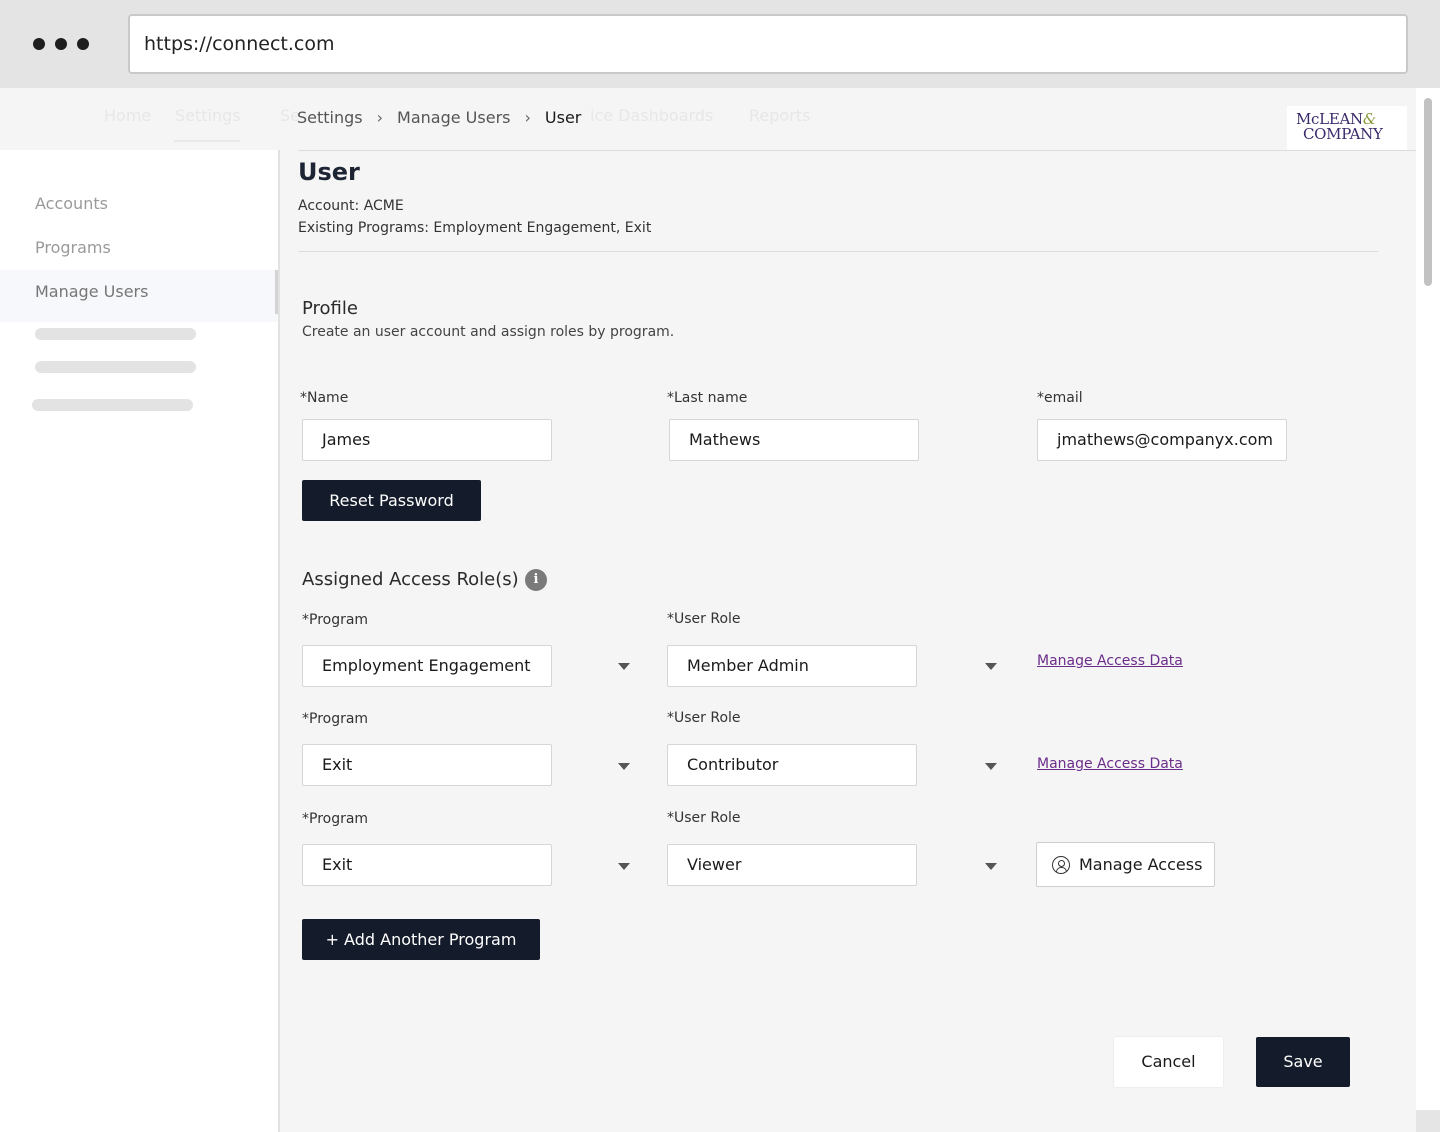 This screenshot has height=1132, width=1440. I want to click on section-divider, so click(838, 251).